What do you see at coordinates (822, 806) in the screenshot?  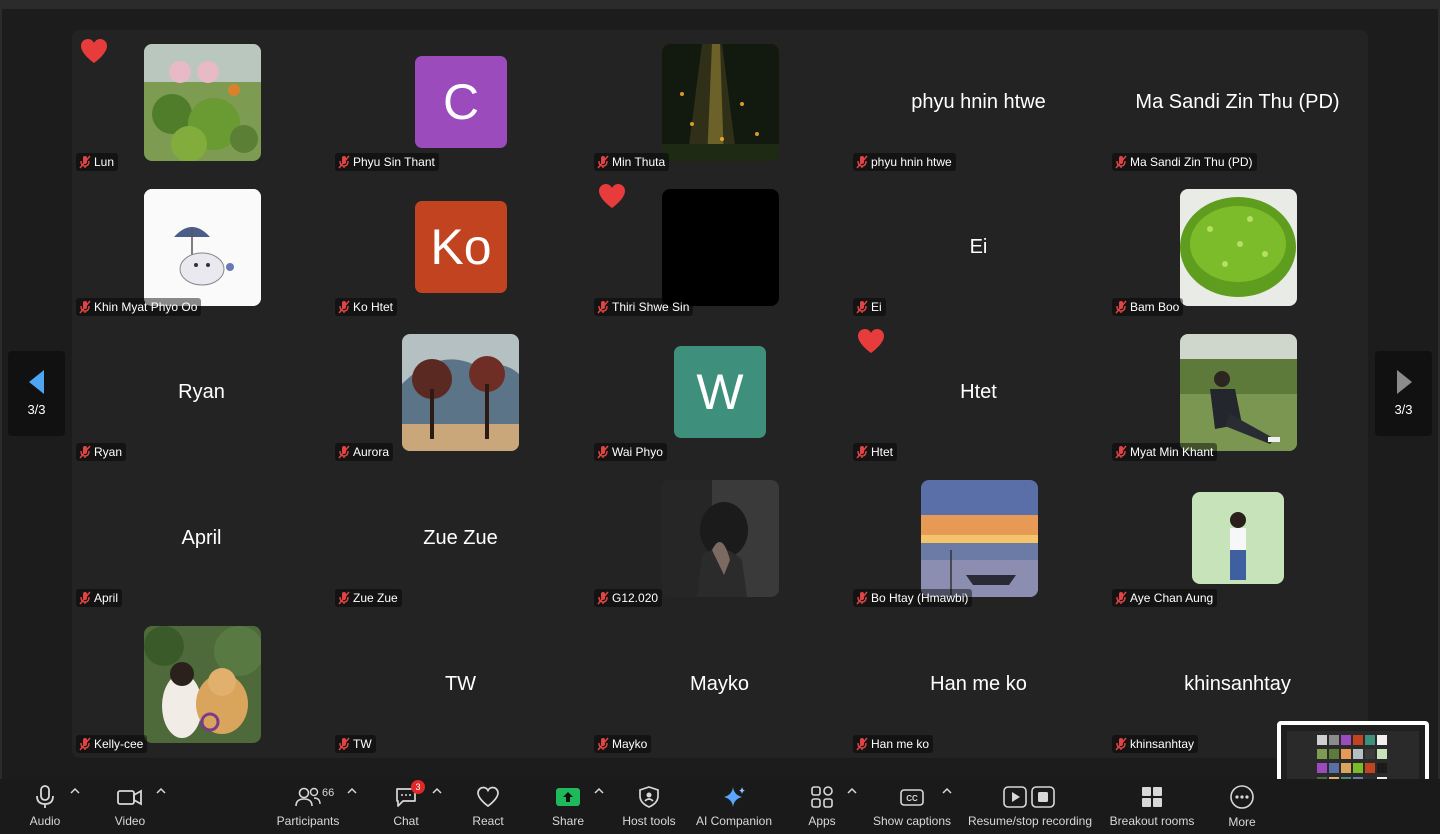 I see `apps-button: Apps` at bounding box center [822, 806].